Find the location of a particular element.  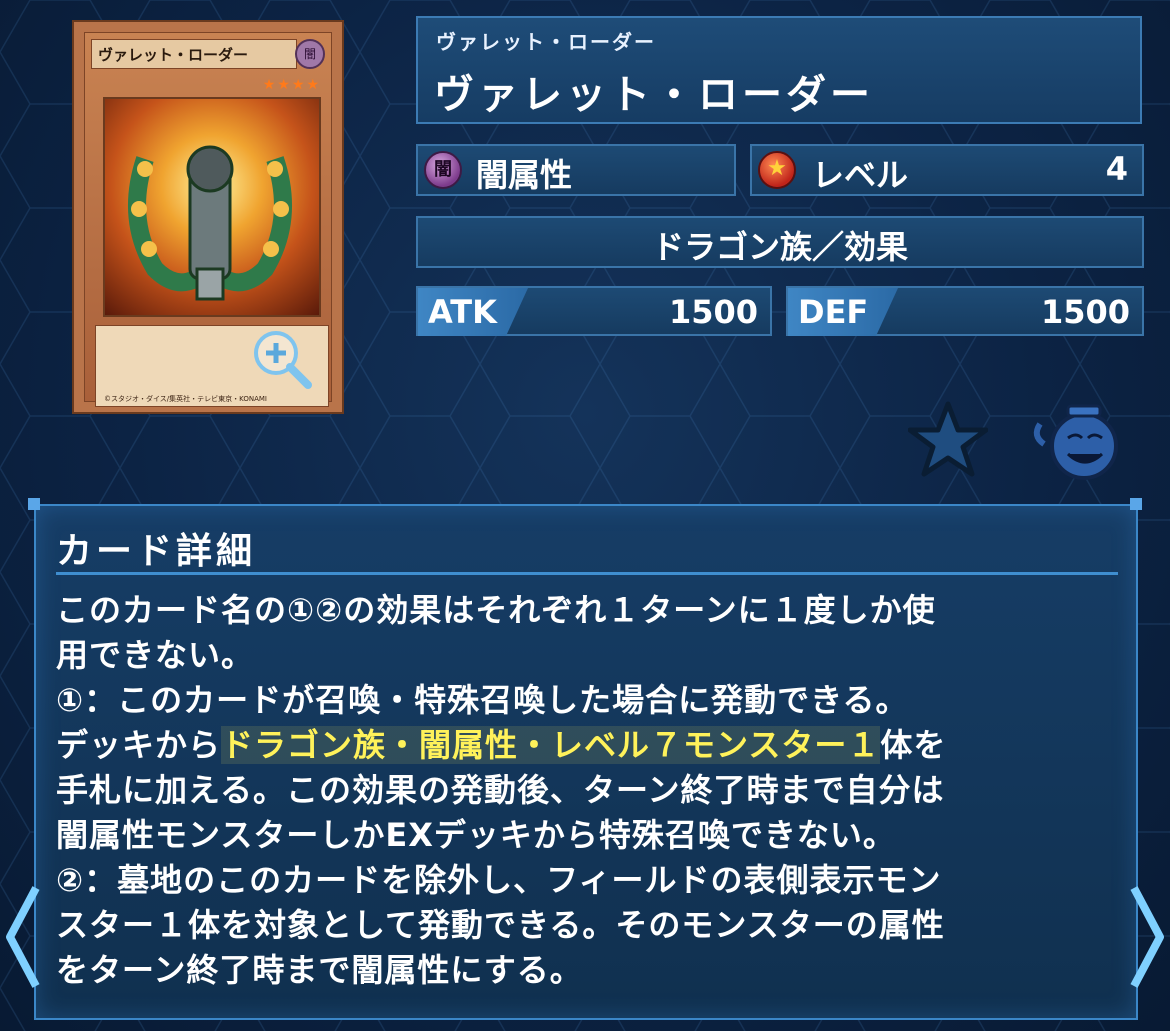

card-name-ruby: ヴァレット・ローダー is located at coordinates (546, 42).